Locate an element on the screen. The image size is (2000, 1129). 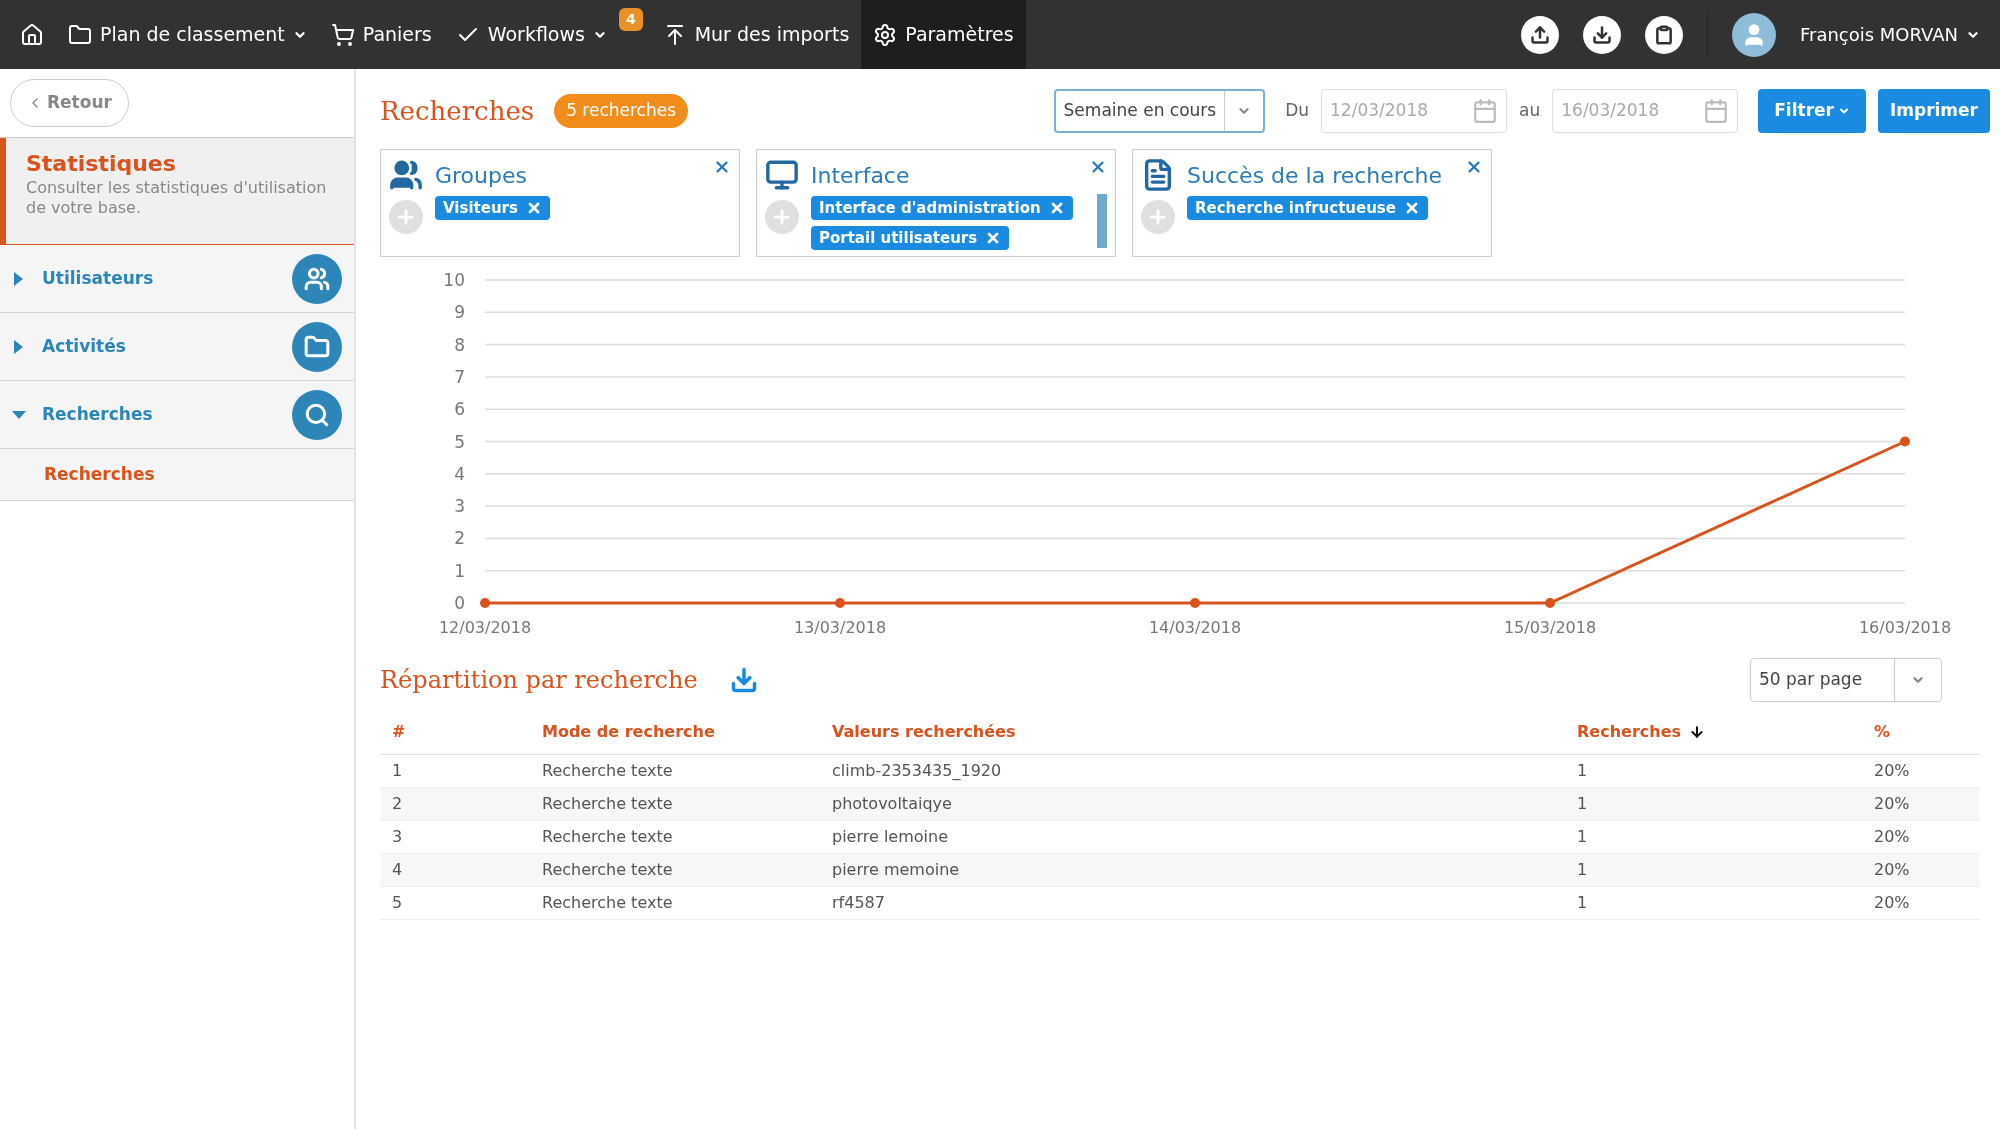
section-title: Répartition par recherche is located at coordinates (539, 680).